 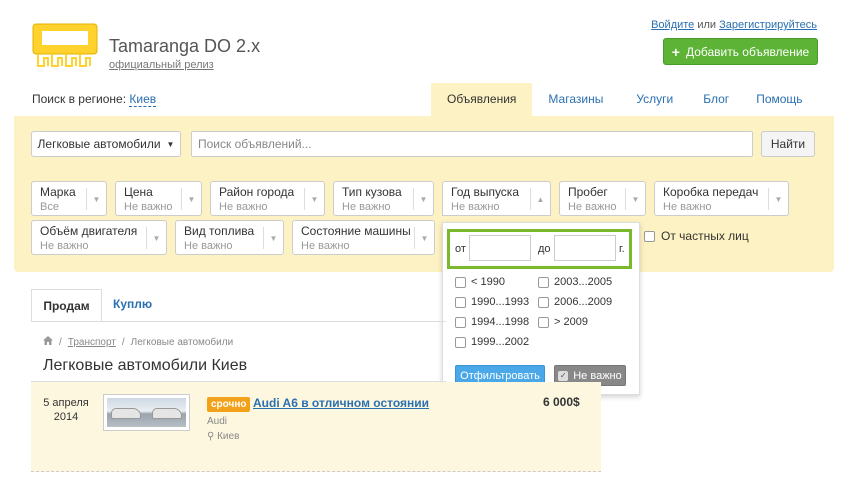 What do you see at coordinates (89, 231) in the screenshot?
I see `filter-label: Объём двигателя` at bounding box center [89, 231].